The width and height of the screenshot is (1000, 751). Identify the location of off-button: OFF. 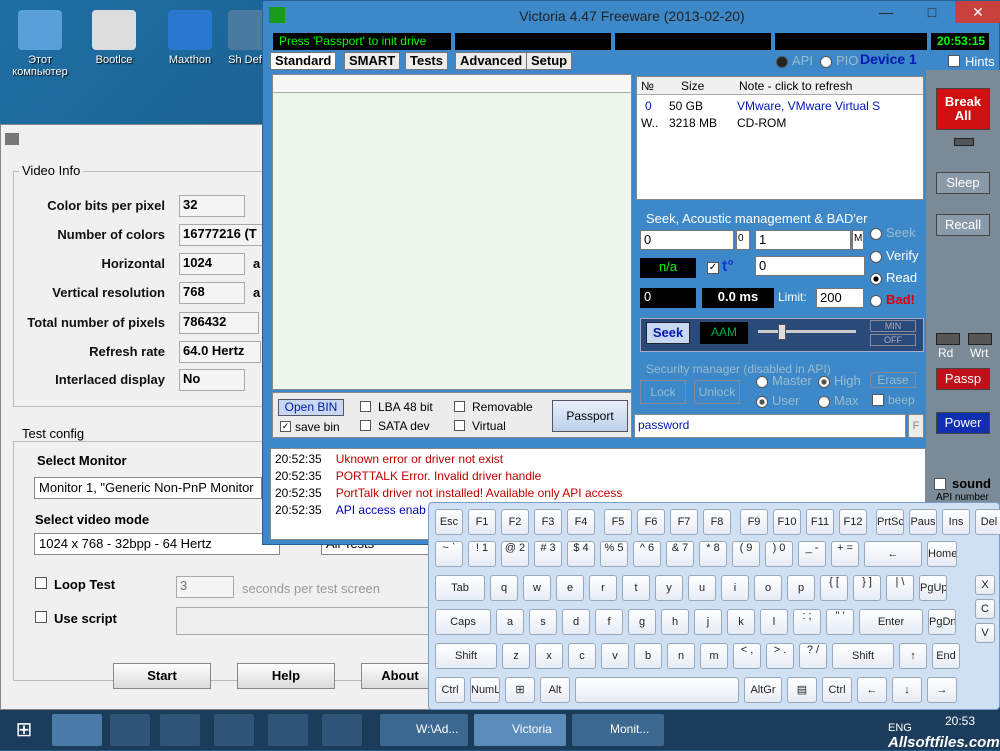
(893, 340).